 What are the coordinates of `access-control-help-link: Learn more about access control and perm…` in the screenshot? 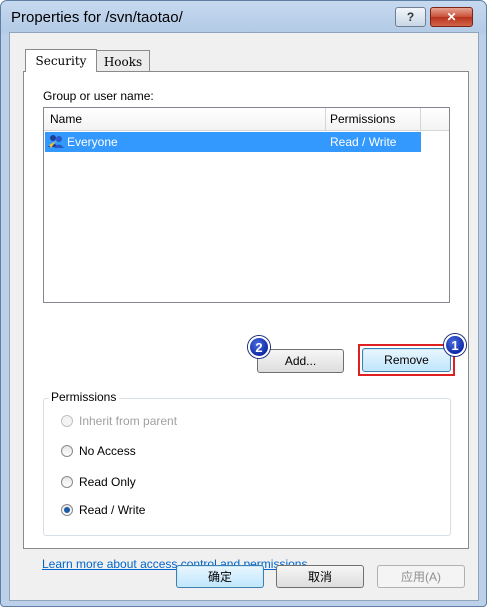 It's located at (174, 564).